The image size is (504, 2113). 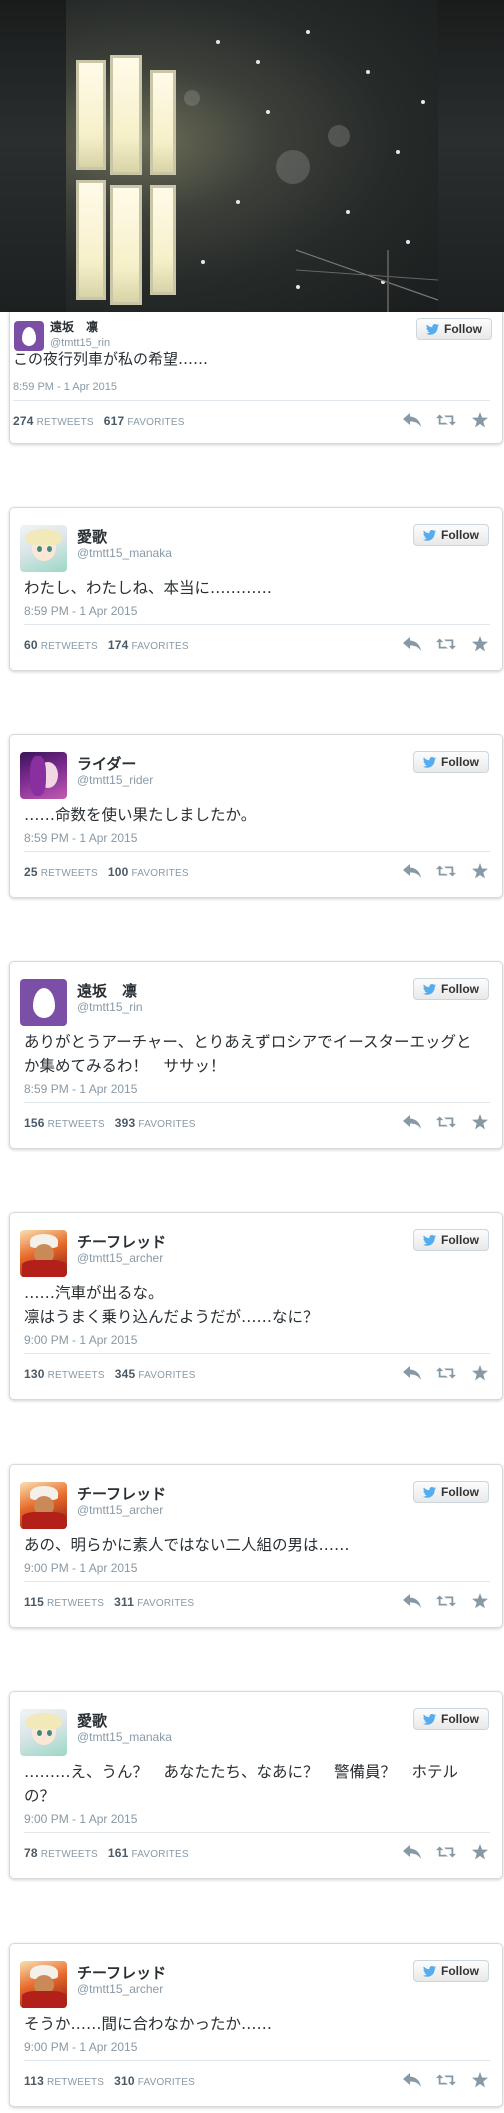 I want to click on user-handle: @tmtt15_rider, so click(x=115, y=780).